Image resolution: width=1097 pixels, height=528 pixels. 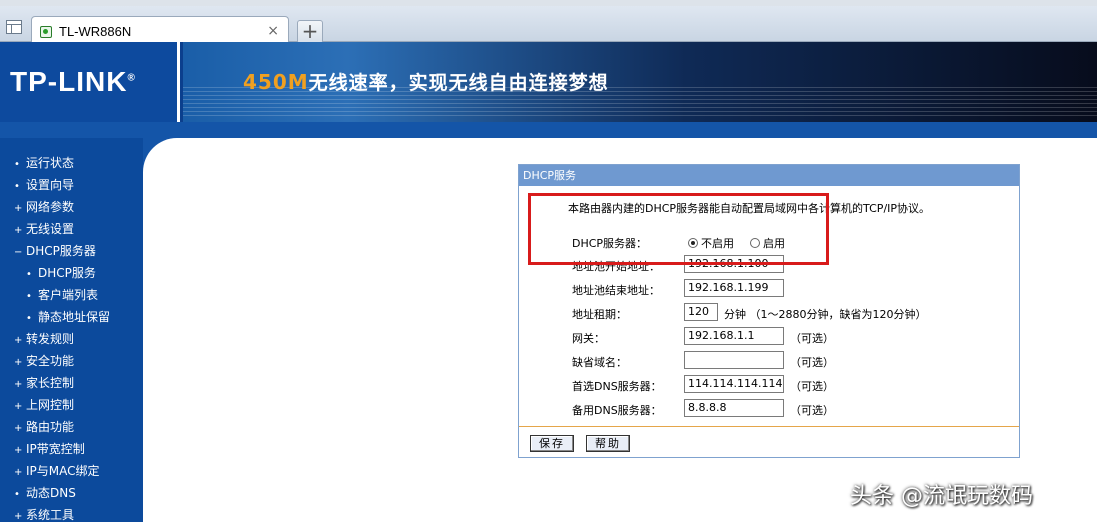 I want to click on registered-mark: ®, so click(x=131, y=78).